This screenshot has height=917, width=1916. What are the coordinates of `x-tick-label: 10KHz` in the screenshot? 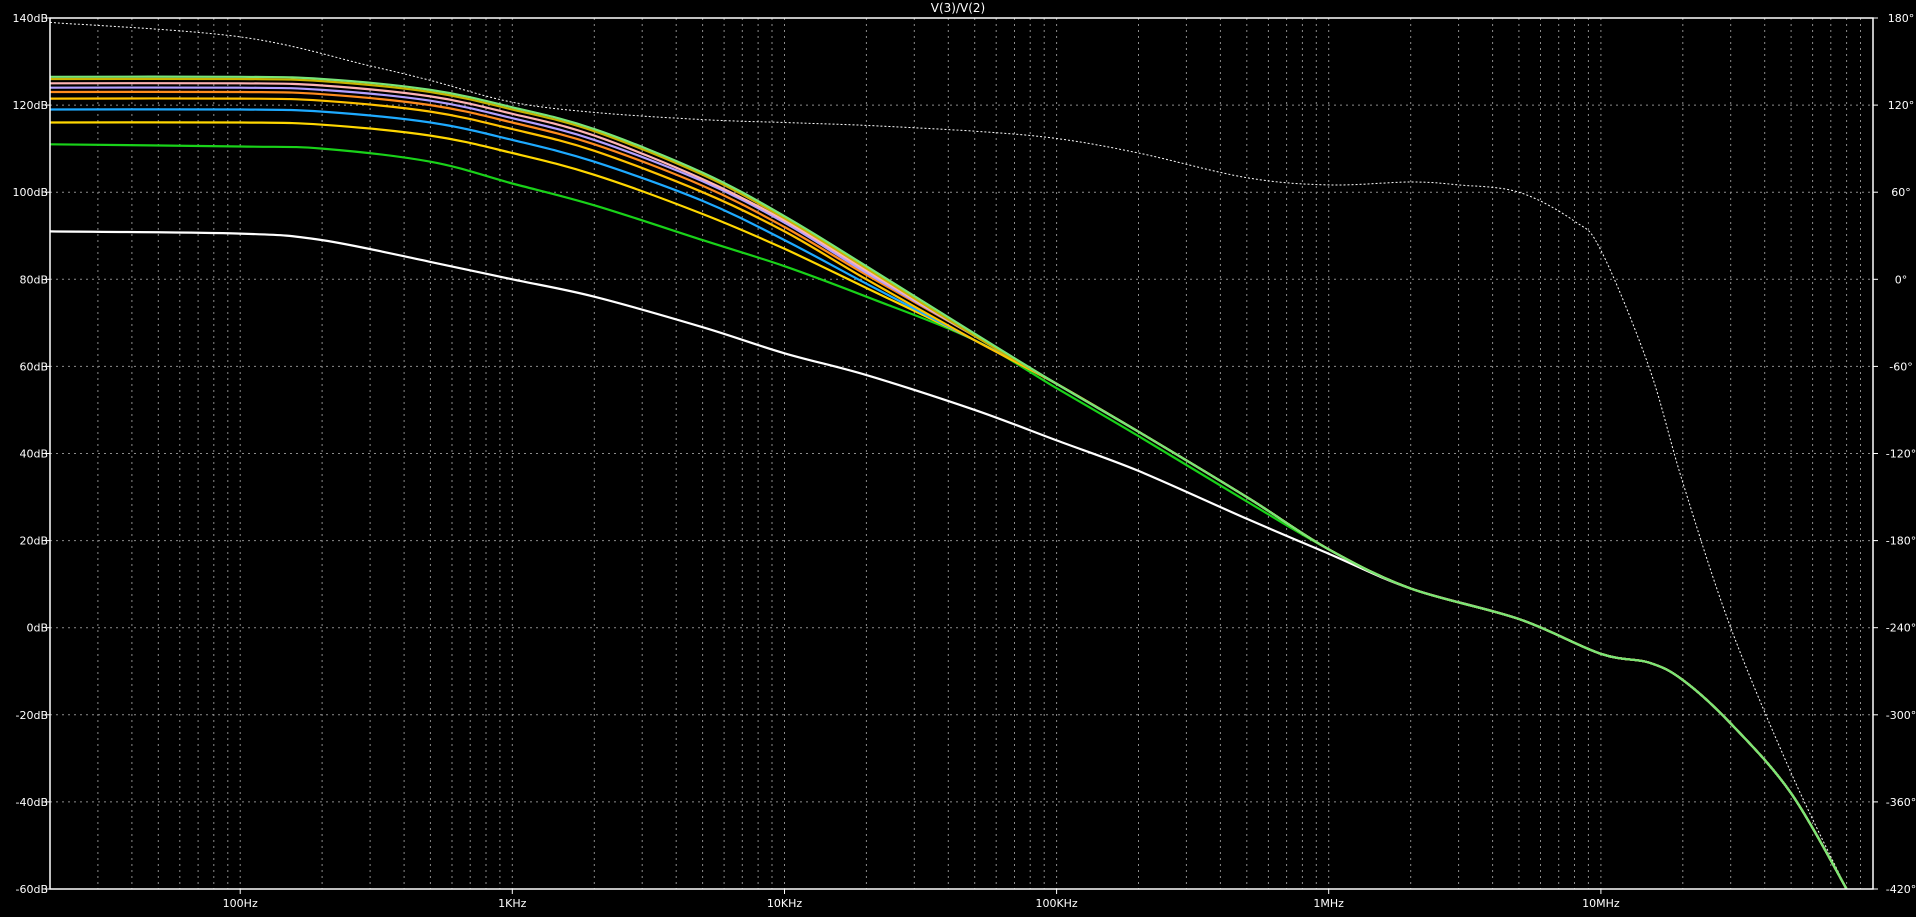 It's located at (784, 903).